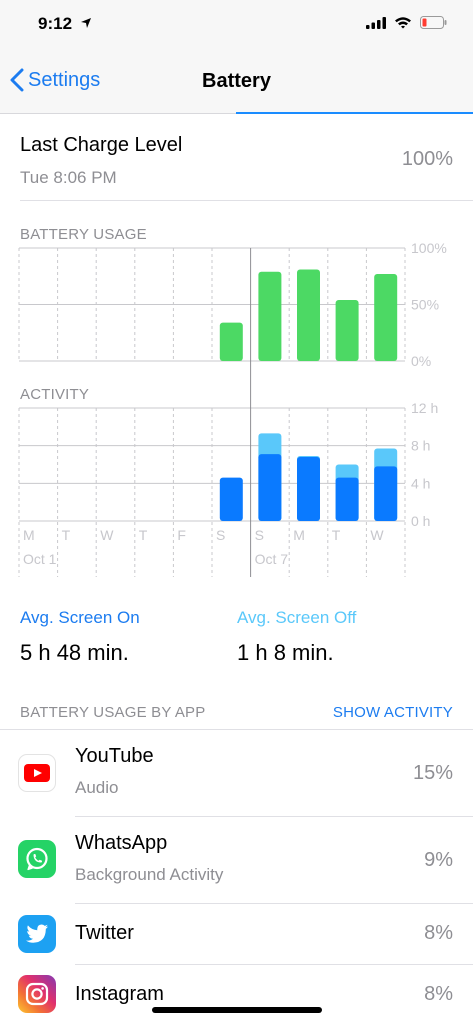 The image size is (473, 1024). Describe the element at coordinates (296, 637) in the screenshot. I see `avg-screen-off: Avg. Screen Off 1 h 8 min.` at that location.